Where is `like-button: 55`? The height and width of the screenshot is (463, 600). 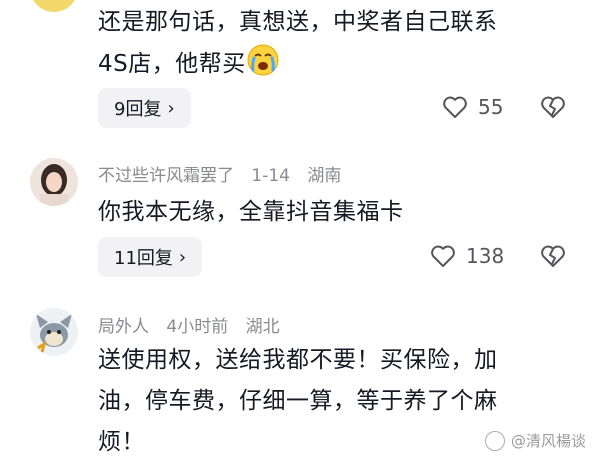
like-button: 55 is located at coordinates (472, 107).